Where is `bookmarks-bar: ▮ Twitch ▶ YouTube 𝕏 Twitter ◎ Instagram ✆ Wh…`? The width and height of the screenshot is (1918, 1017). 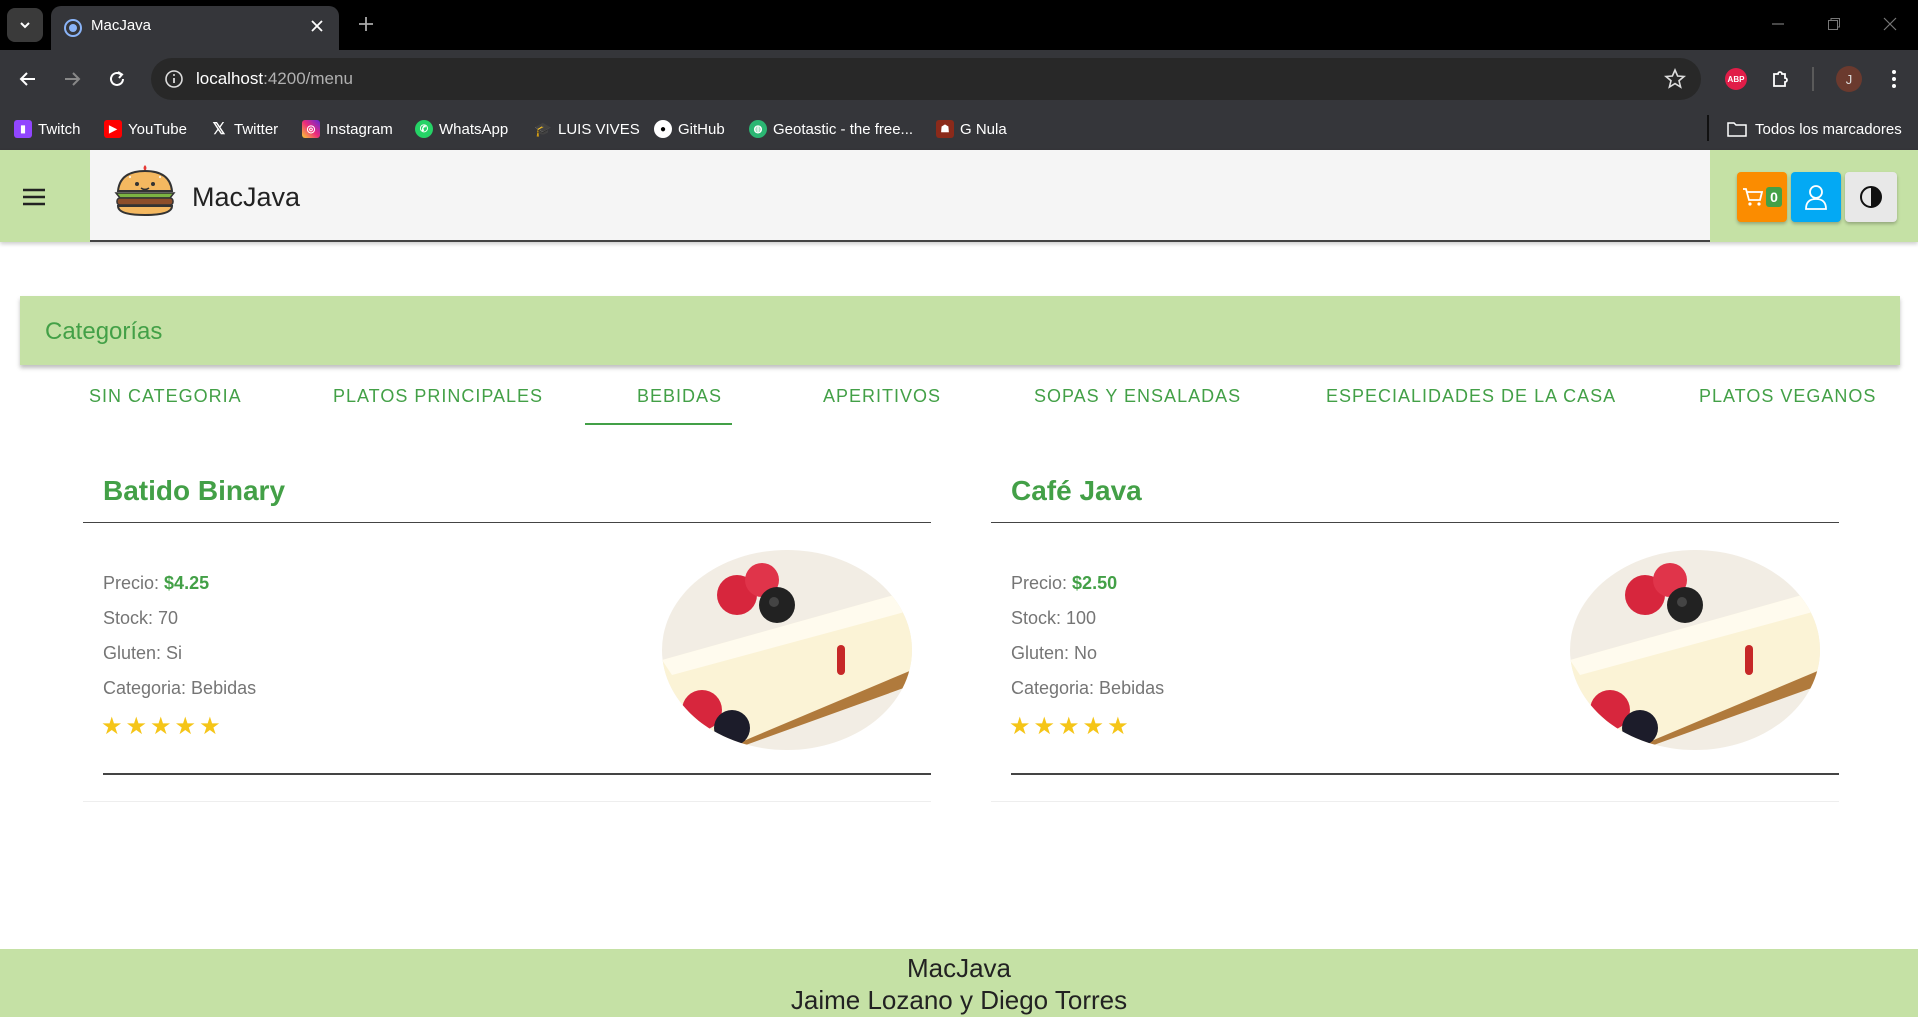 bookmarks-bar: ▮ Twitch ▶ YouTube 𝕏 Twitter ◎ Instagram ✆ Wh… is located at coordinates (959, 129).